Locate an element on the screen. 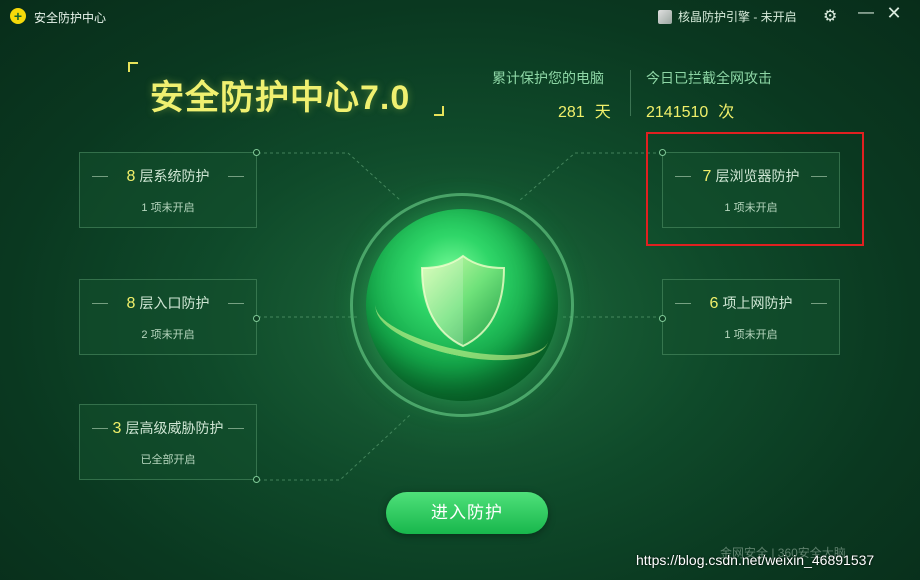 This screenshot has width=920, height=580. stat-value: 281 天 is located at coordinates (551, 110).